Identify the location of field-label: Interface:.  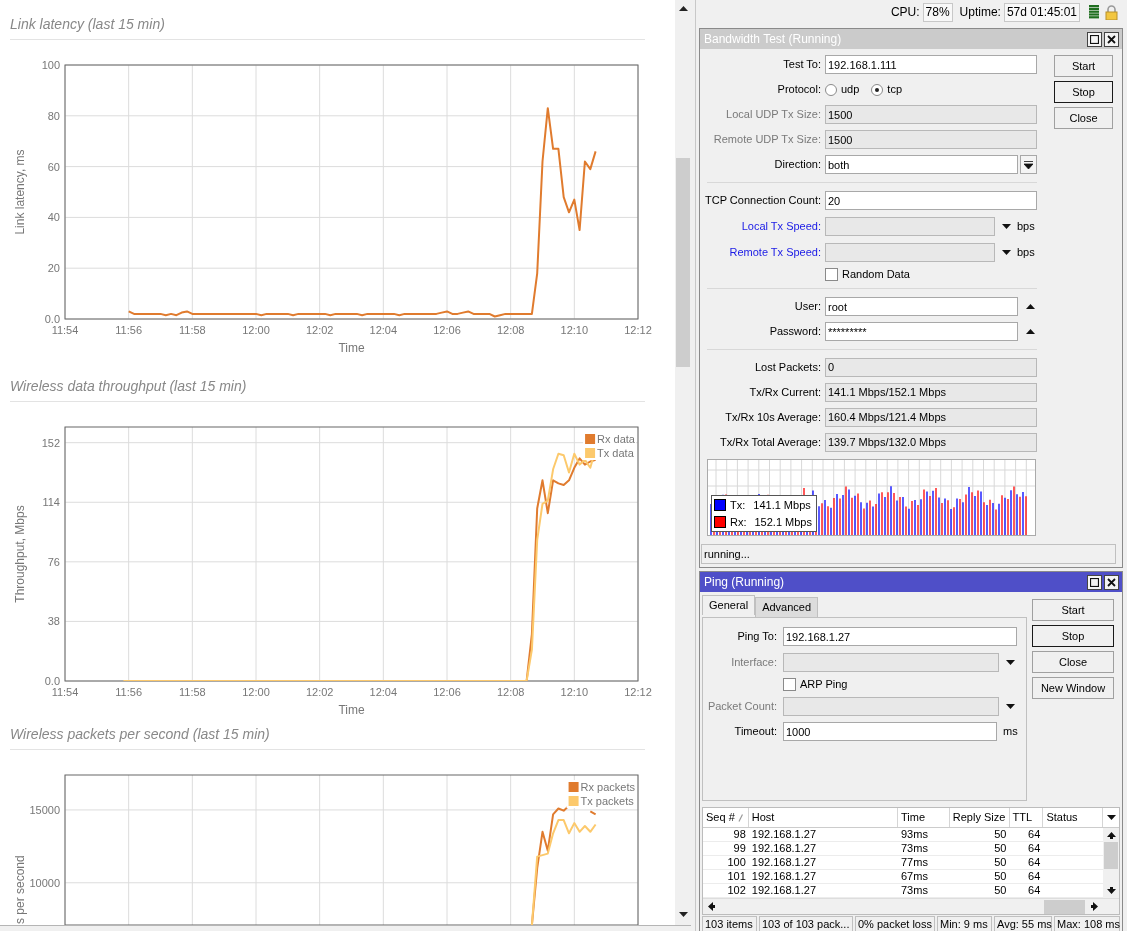
(753, 662).